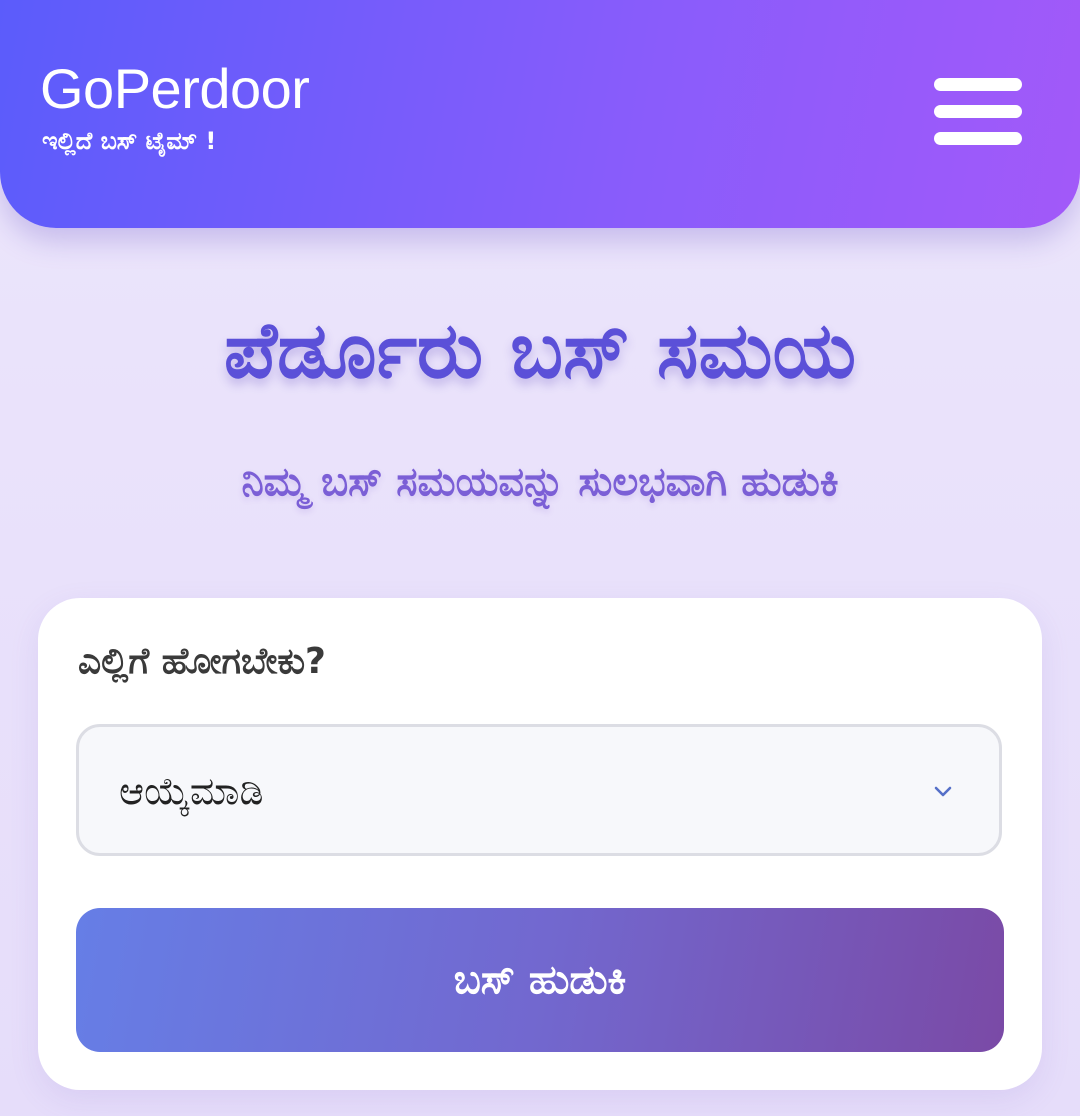  What do you see at coordinates (540, 351) in the screenshot?
I see `page-title: ಪೆರ್ಡೂರು ಬಸ್ ಸಮಯ` at bounding box center [540, 351].